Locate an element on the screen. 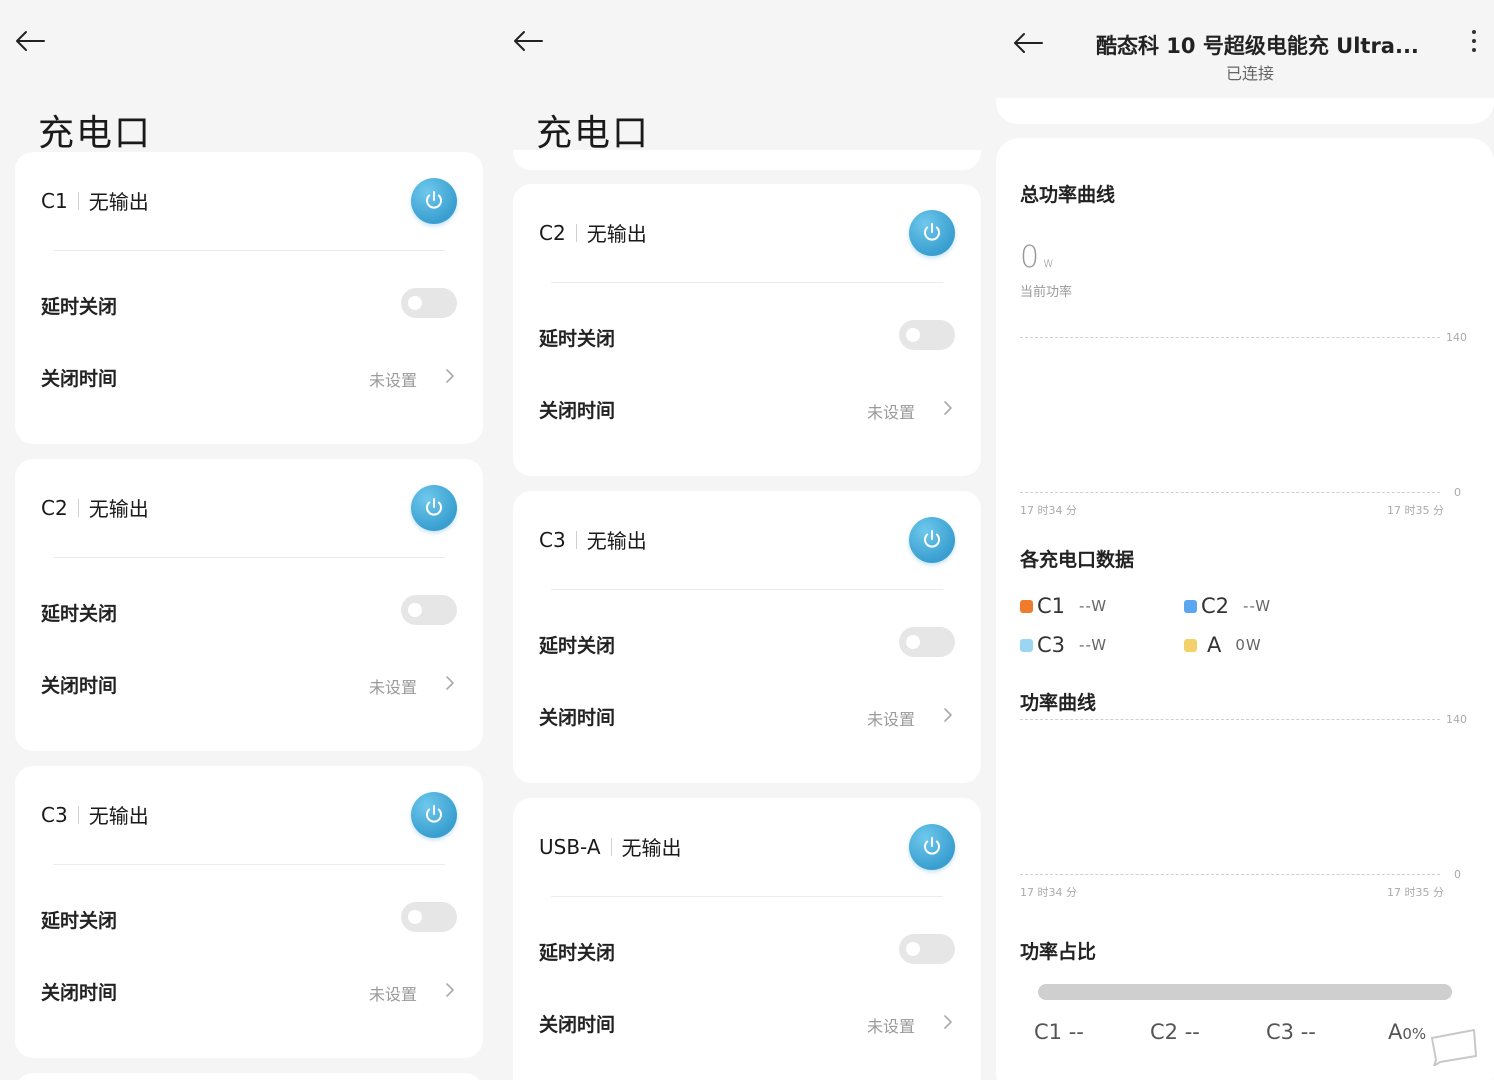  port-card-usb-a: USB-A 无输出 延时关闭 关闭时间 未设置 is located at coordinates (747, 939).